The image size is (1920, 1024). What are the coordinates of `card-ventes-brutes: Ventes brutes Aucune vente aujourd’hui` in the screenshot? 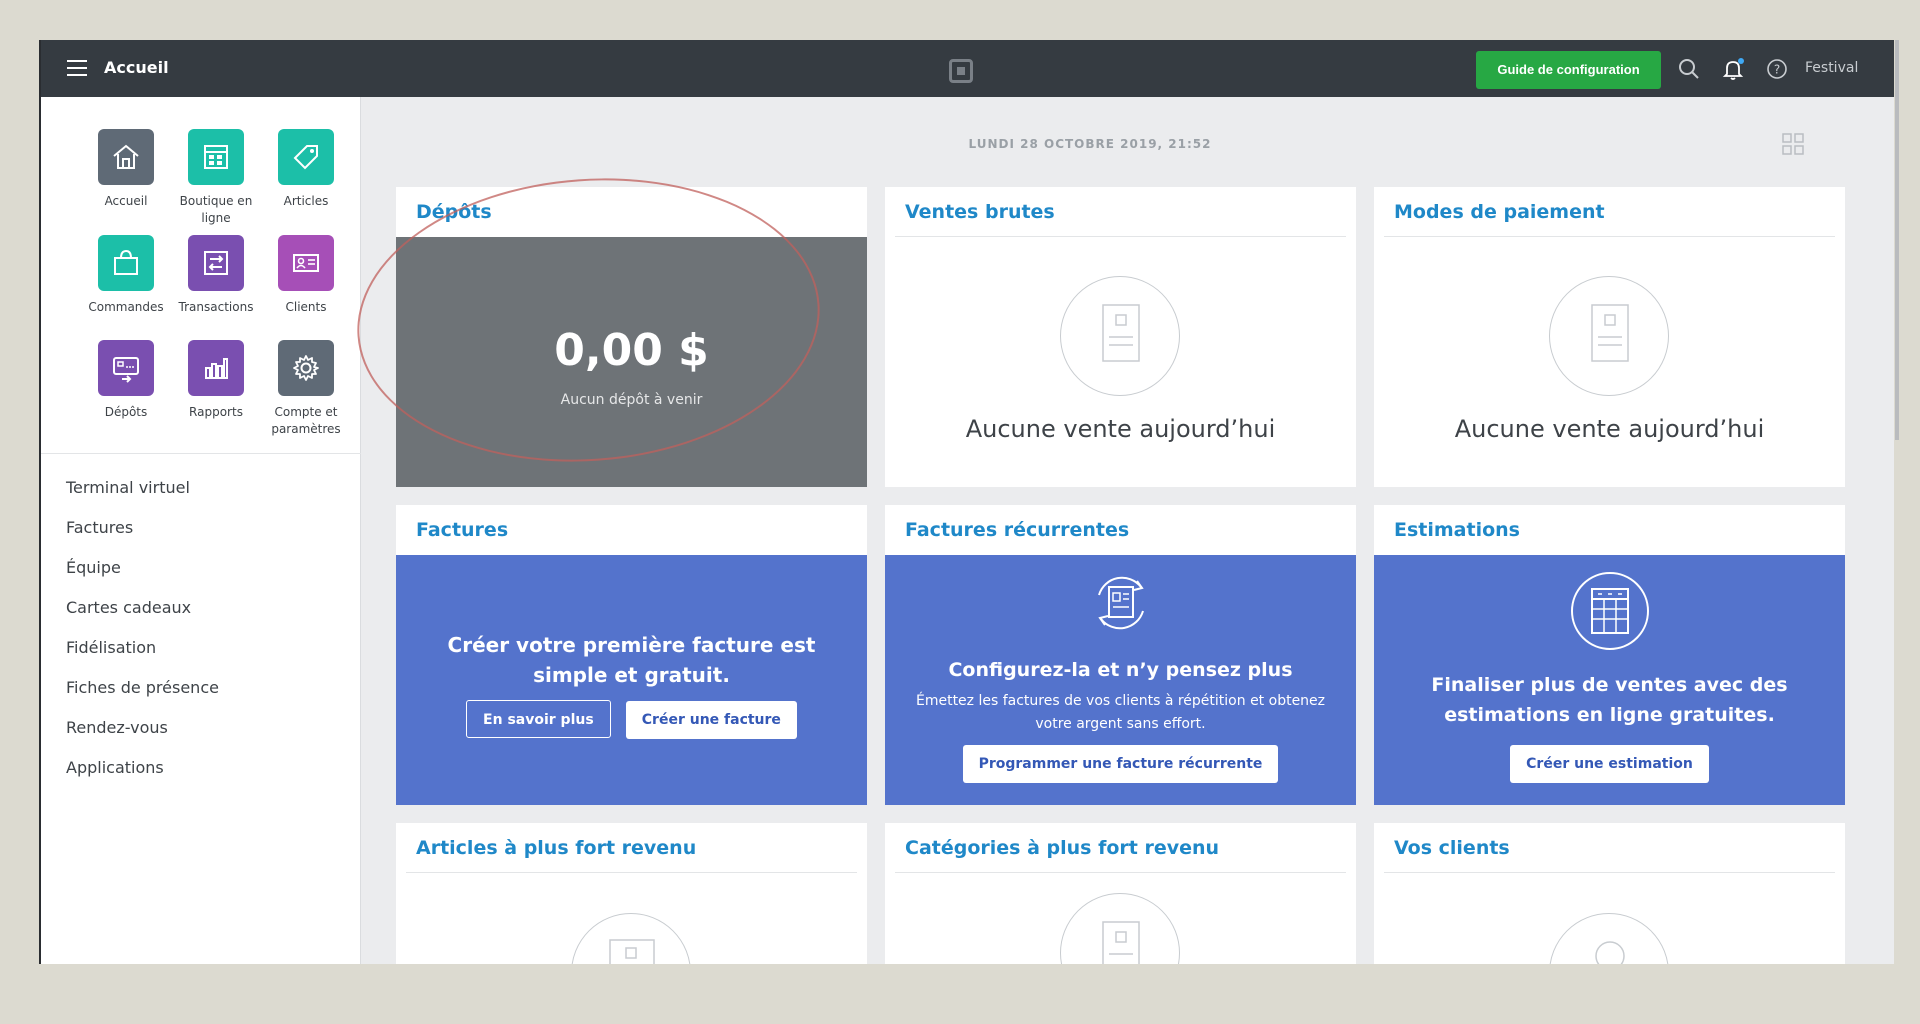 It's located at (1120, 337).